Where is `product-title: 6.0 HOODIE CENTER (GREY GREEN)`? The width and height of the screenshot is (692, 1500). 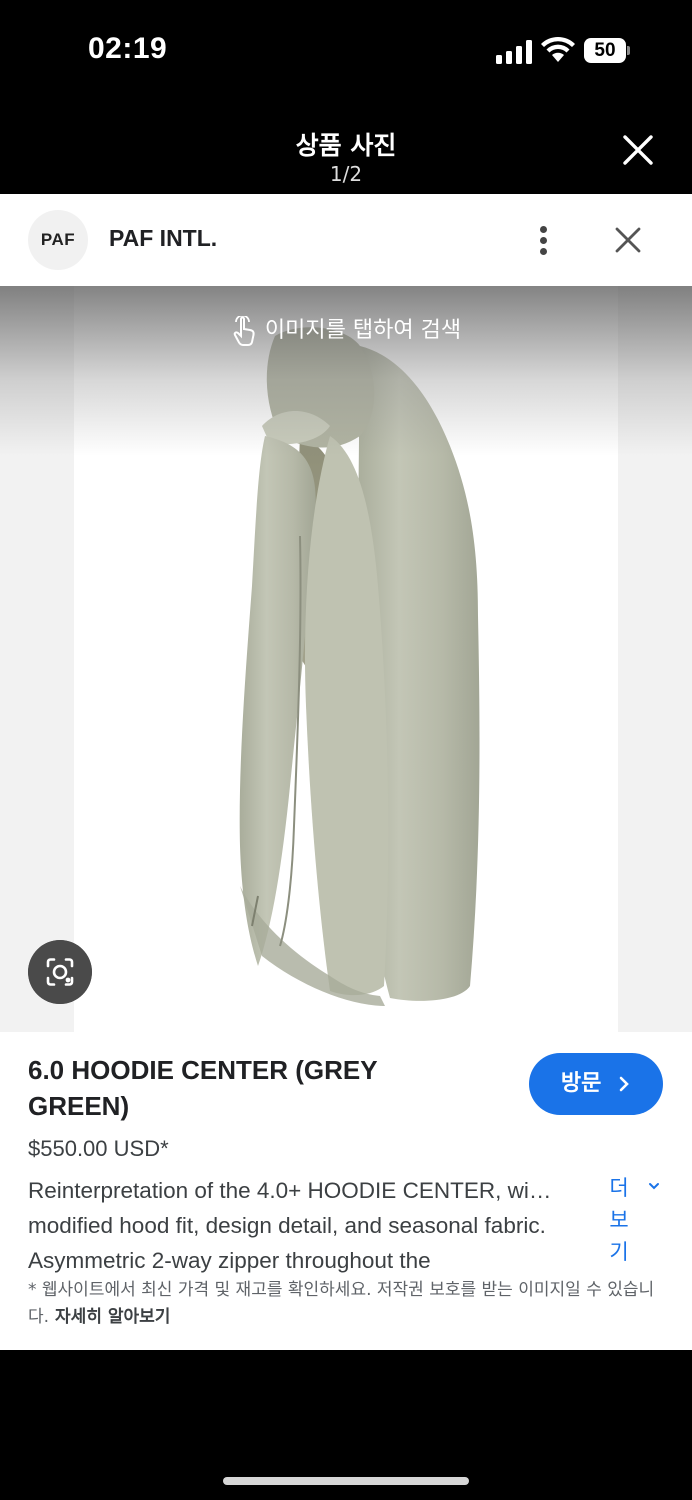 product-title: 6.0 HOODIE CENTER (GREY GREEN) is located at coordinates (248, 1088).